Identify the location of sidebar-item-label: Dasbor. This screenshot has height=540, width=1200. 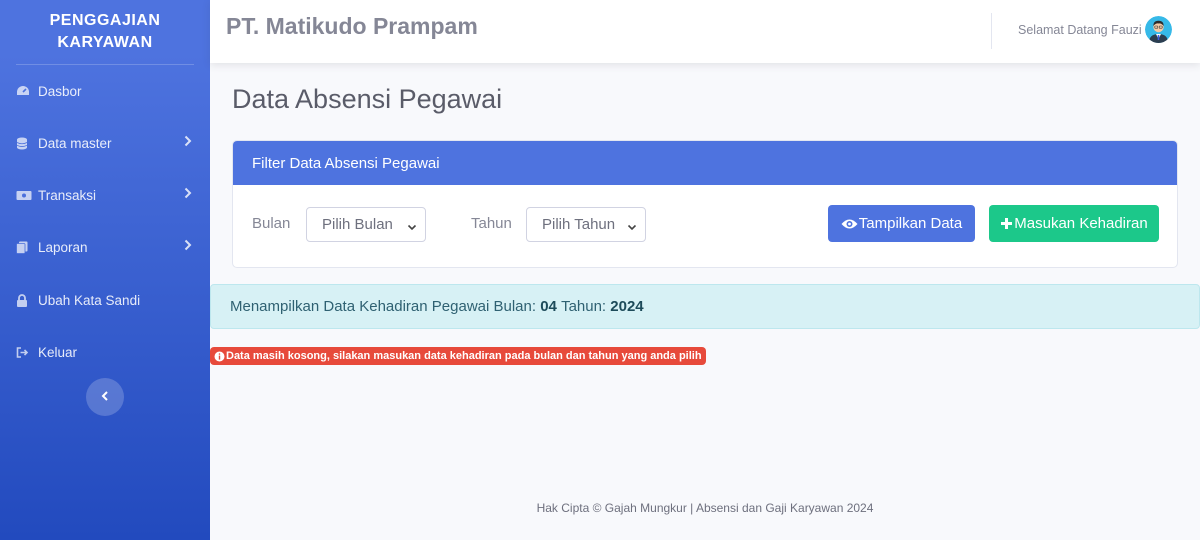
(60, 91).